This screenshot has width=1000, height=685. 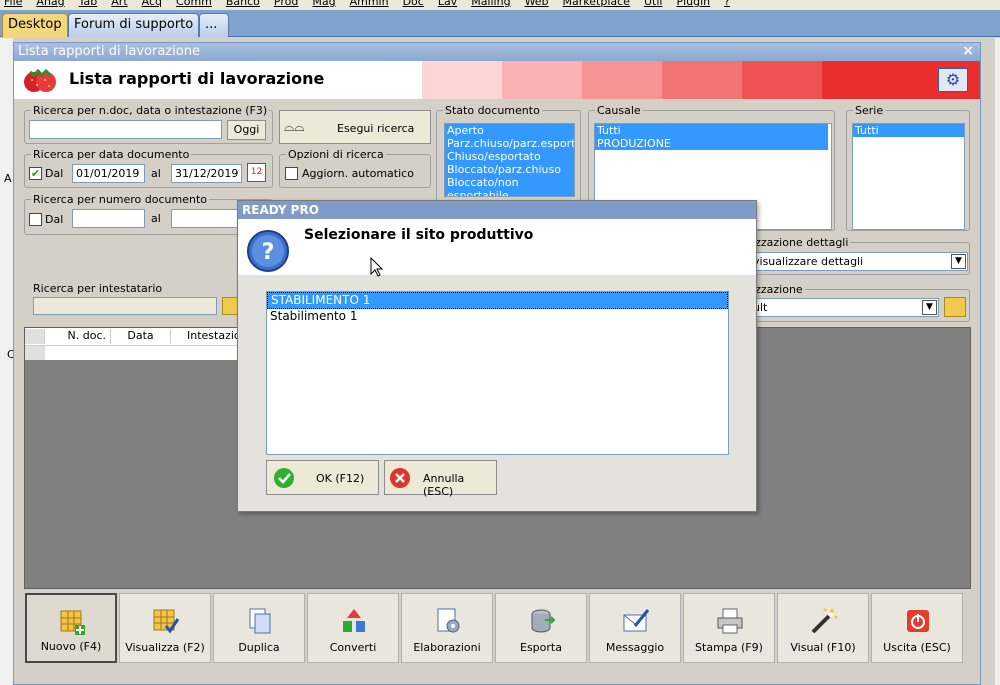 I want to click on folder-icon, so click(x=955, y=307).